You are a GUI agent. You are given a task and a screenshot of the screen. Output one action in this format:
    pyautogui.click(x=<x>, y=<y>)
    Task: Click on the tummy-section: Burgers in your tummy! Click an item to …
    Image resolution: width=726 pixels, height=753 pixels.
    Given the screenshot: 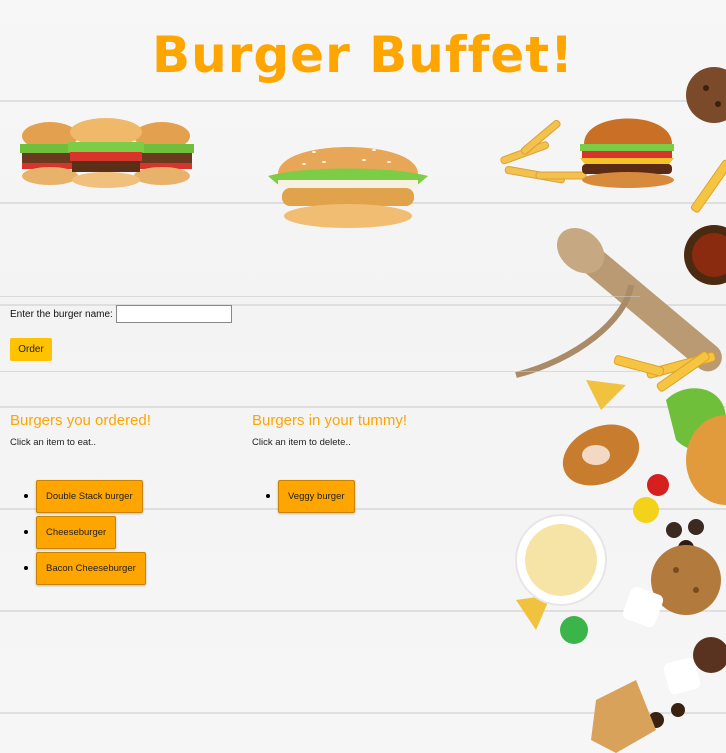 What is the action you would take?
    pyautogui.click(x=329, y=464)
    